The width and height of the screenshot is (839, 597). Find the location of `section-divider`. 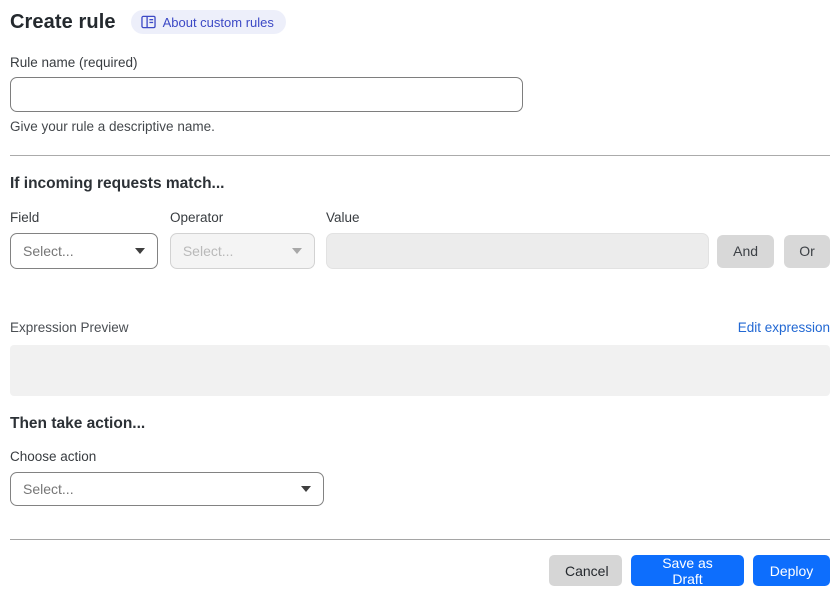

section-divider is located at coordinates (420, 155).